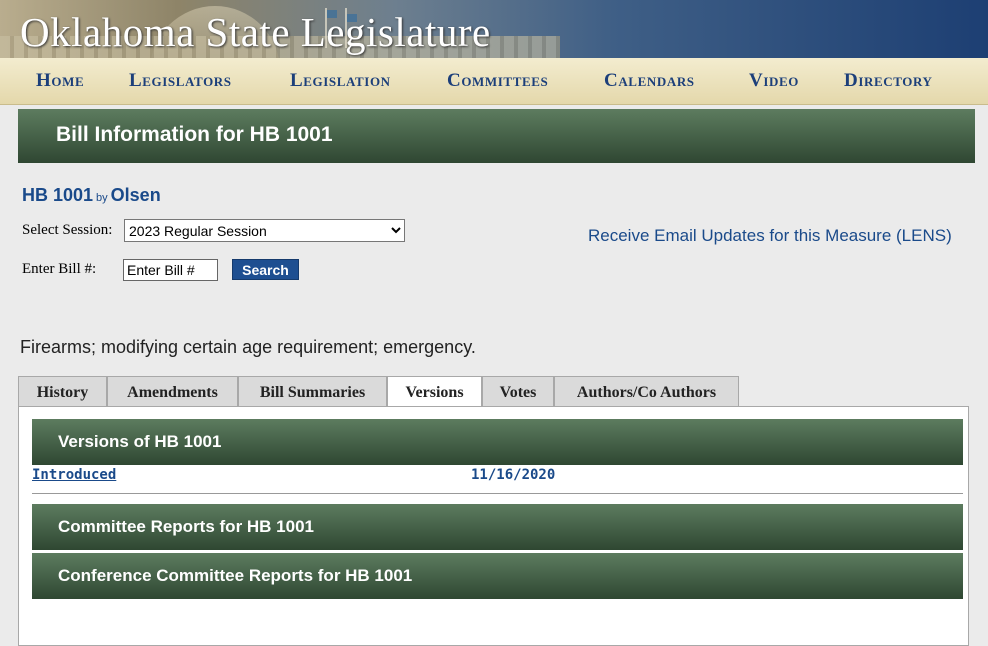 The height and width of the screenshot is (646, 988). I want to click on bill-title: HB 1001 by Olsen, so click(91, 195).